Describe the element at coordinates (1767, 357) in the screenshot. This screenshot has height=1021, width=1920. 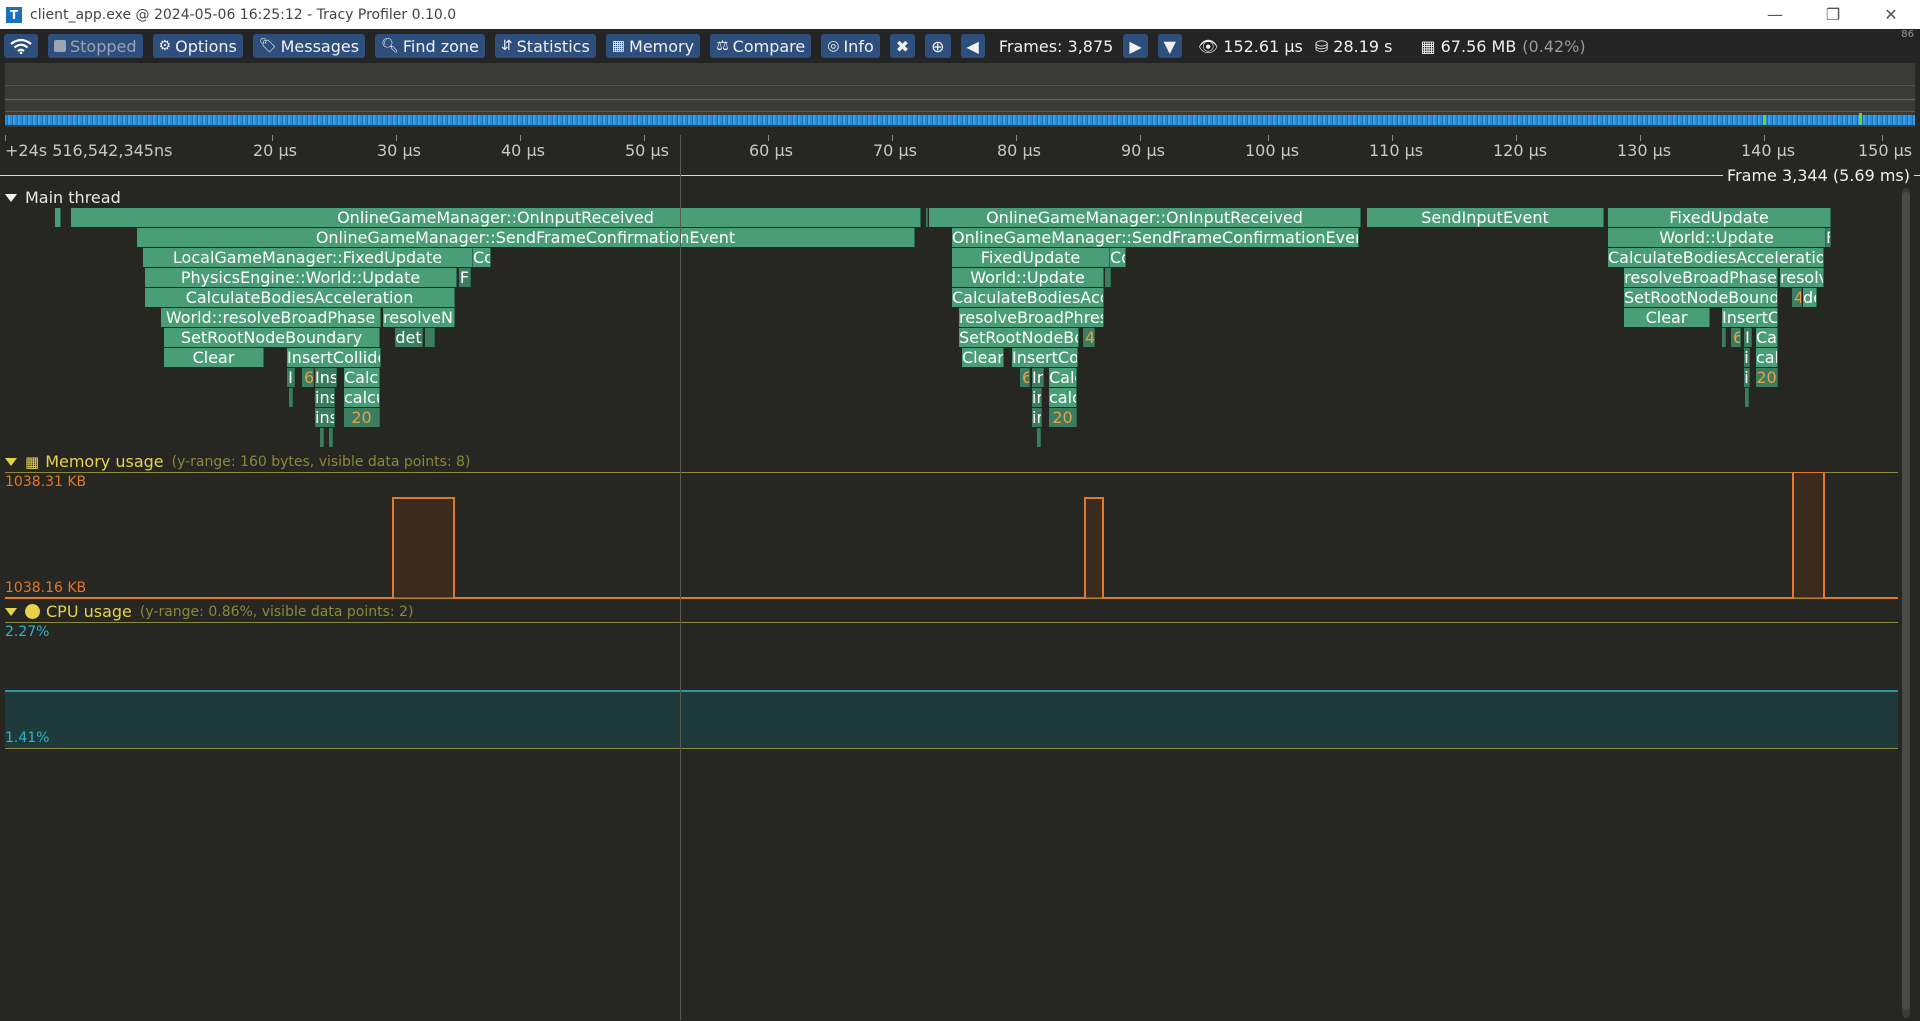
I see `zone: cal` at that location.